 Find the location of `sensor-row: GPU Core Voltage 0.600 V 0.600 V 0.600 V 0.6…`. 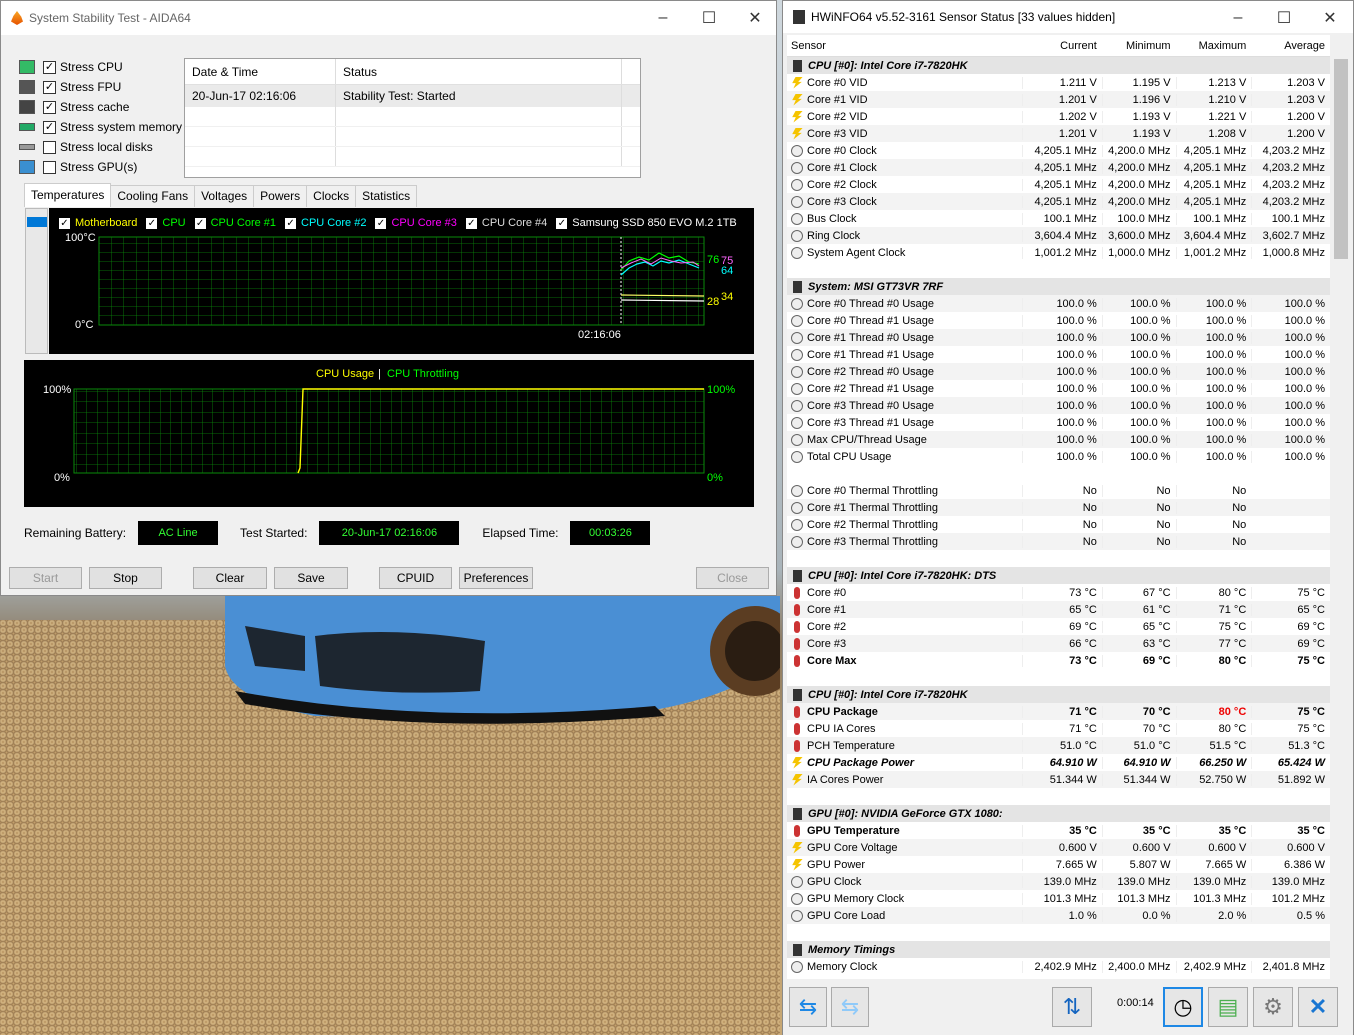

sensor-row: GPU Core Voltage 0.600 V 0.600 V 0.600 V 0.6… is located at coordinates (1058, 847).